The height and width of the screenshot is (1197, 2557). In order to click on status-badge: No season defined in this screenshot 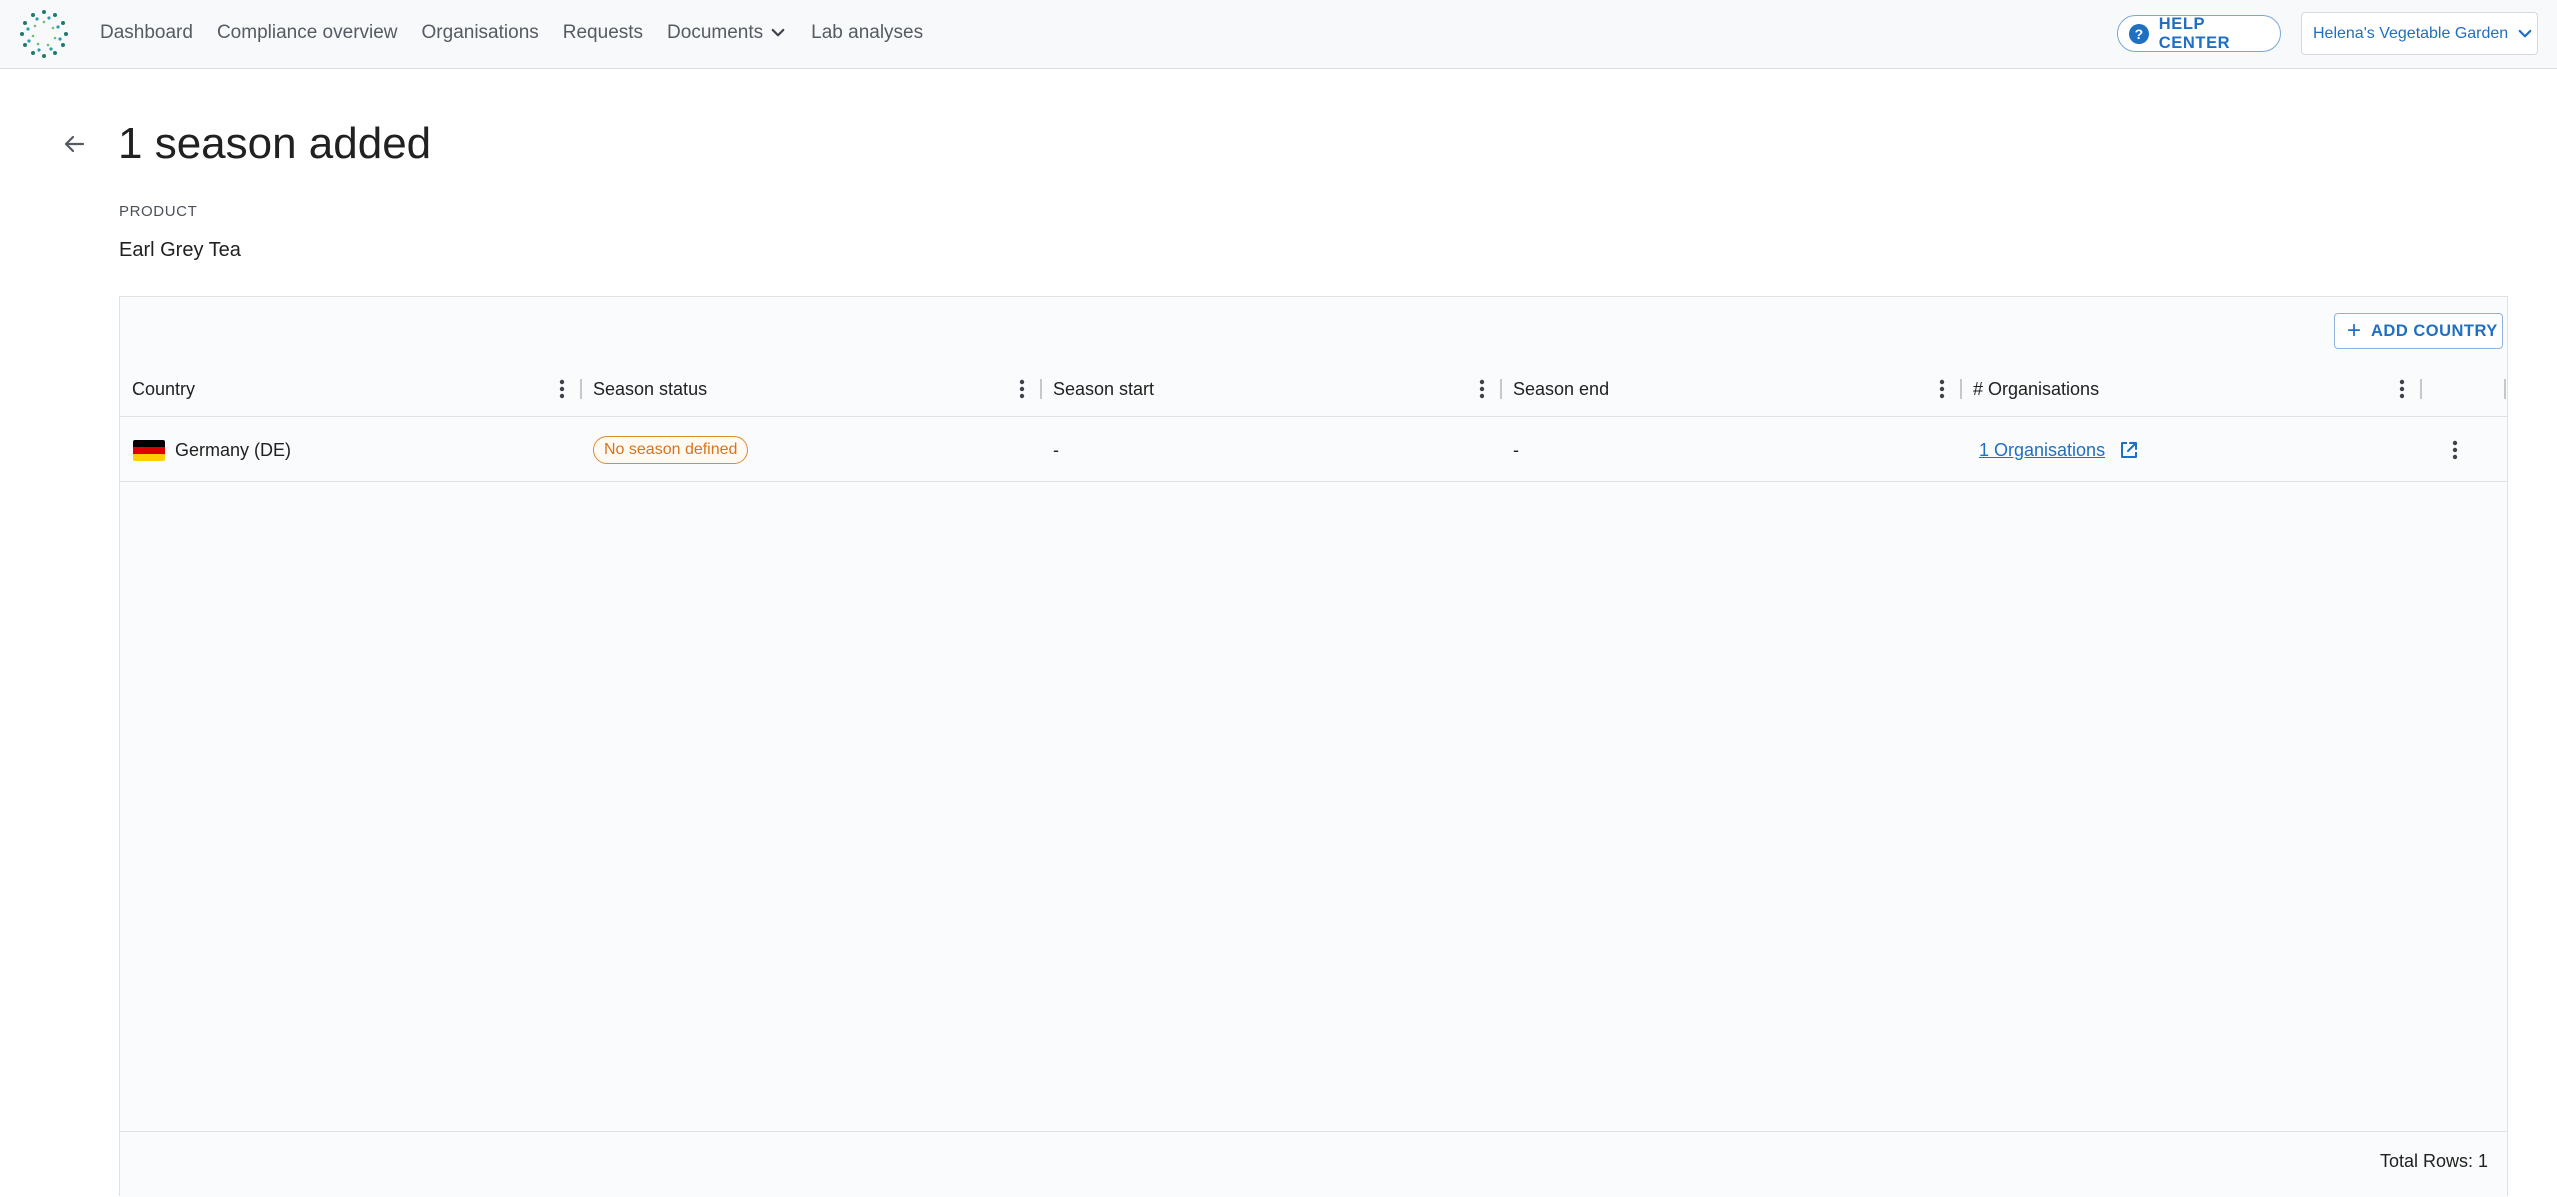, I will do `click(671, 450)`.